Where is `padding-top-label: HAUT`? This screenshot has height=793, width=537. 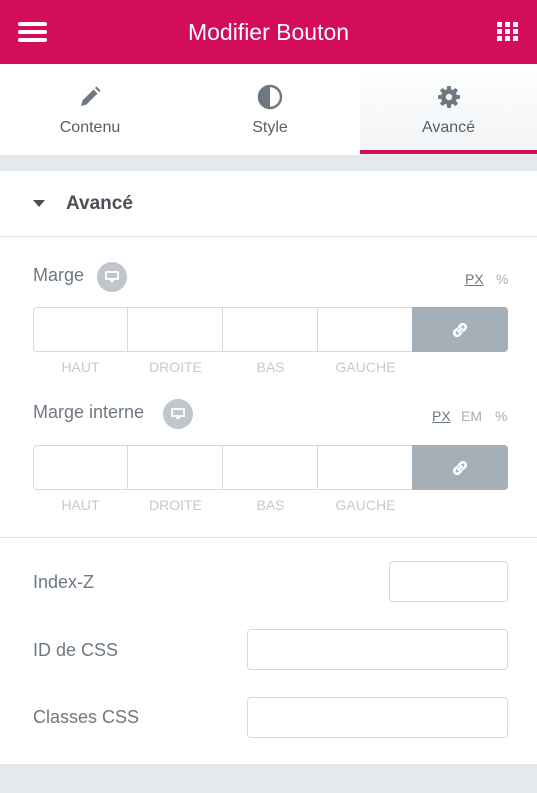 padding-top-label: HAUT is located at coordinates (80, 505).